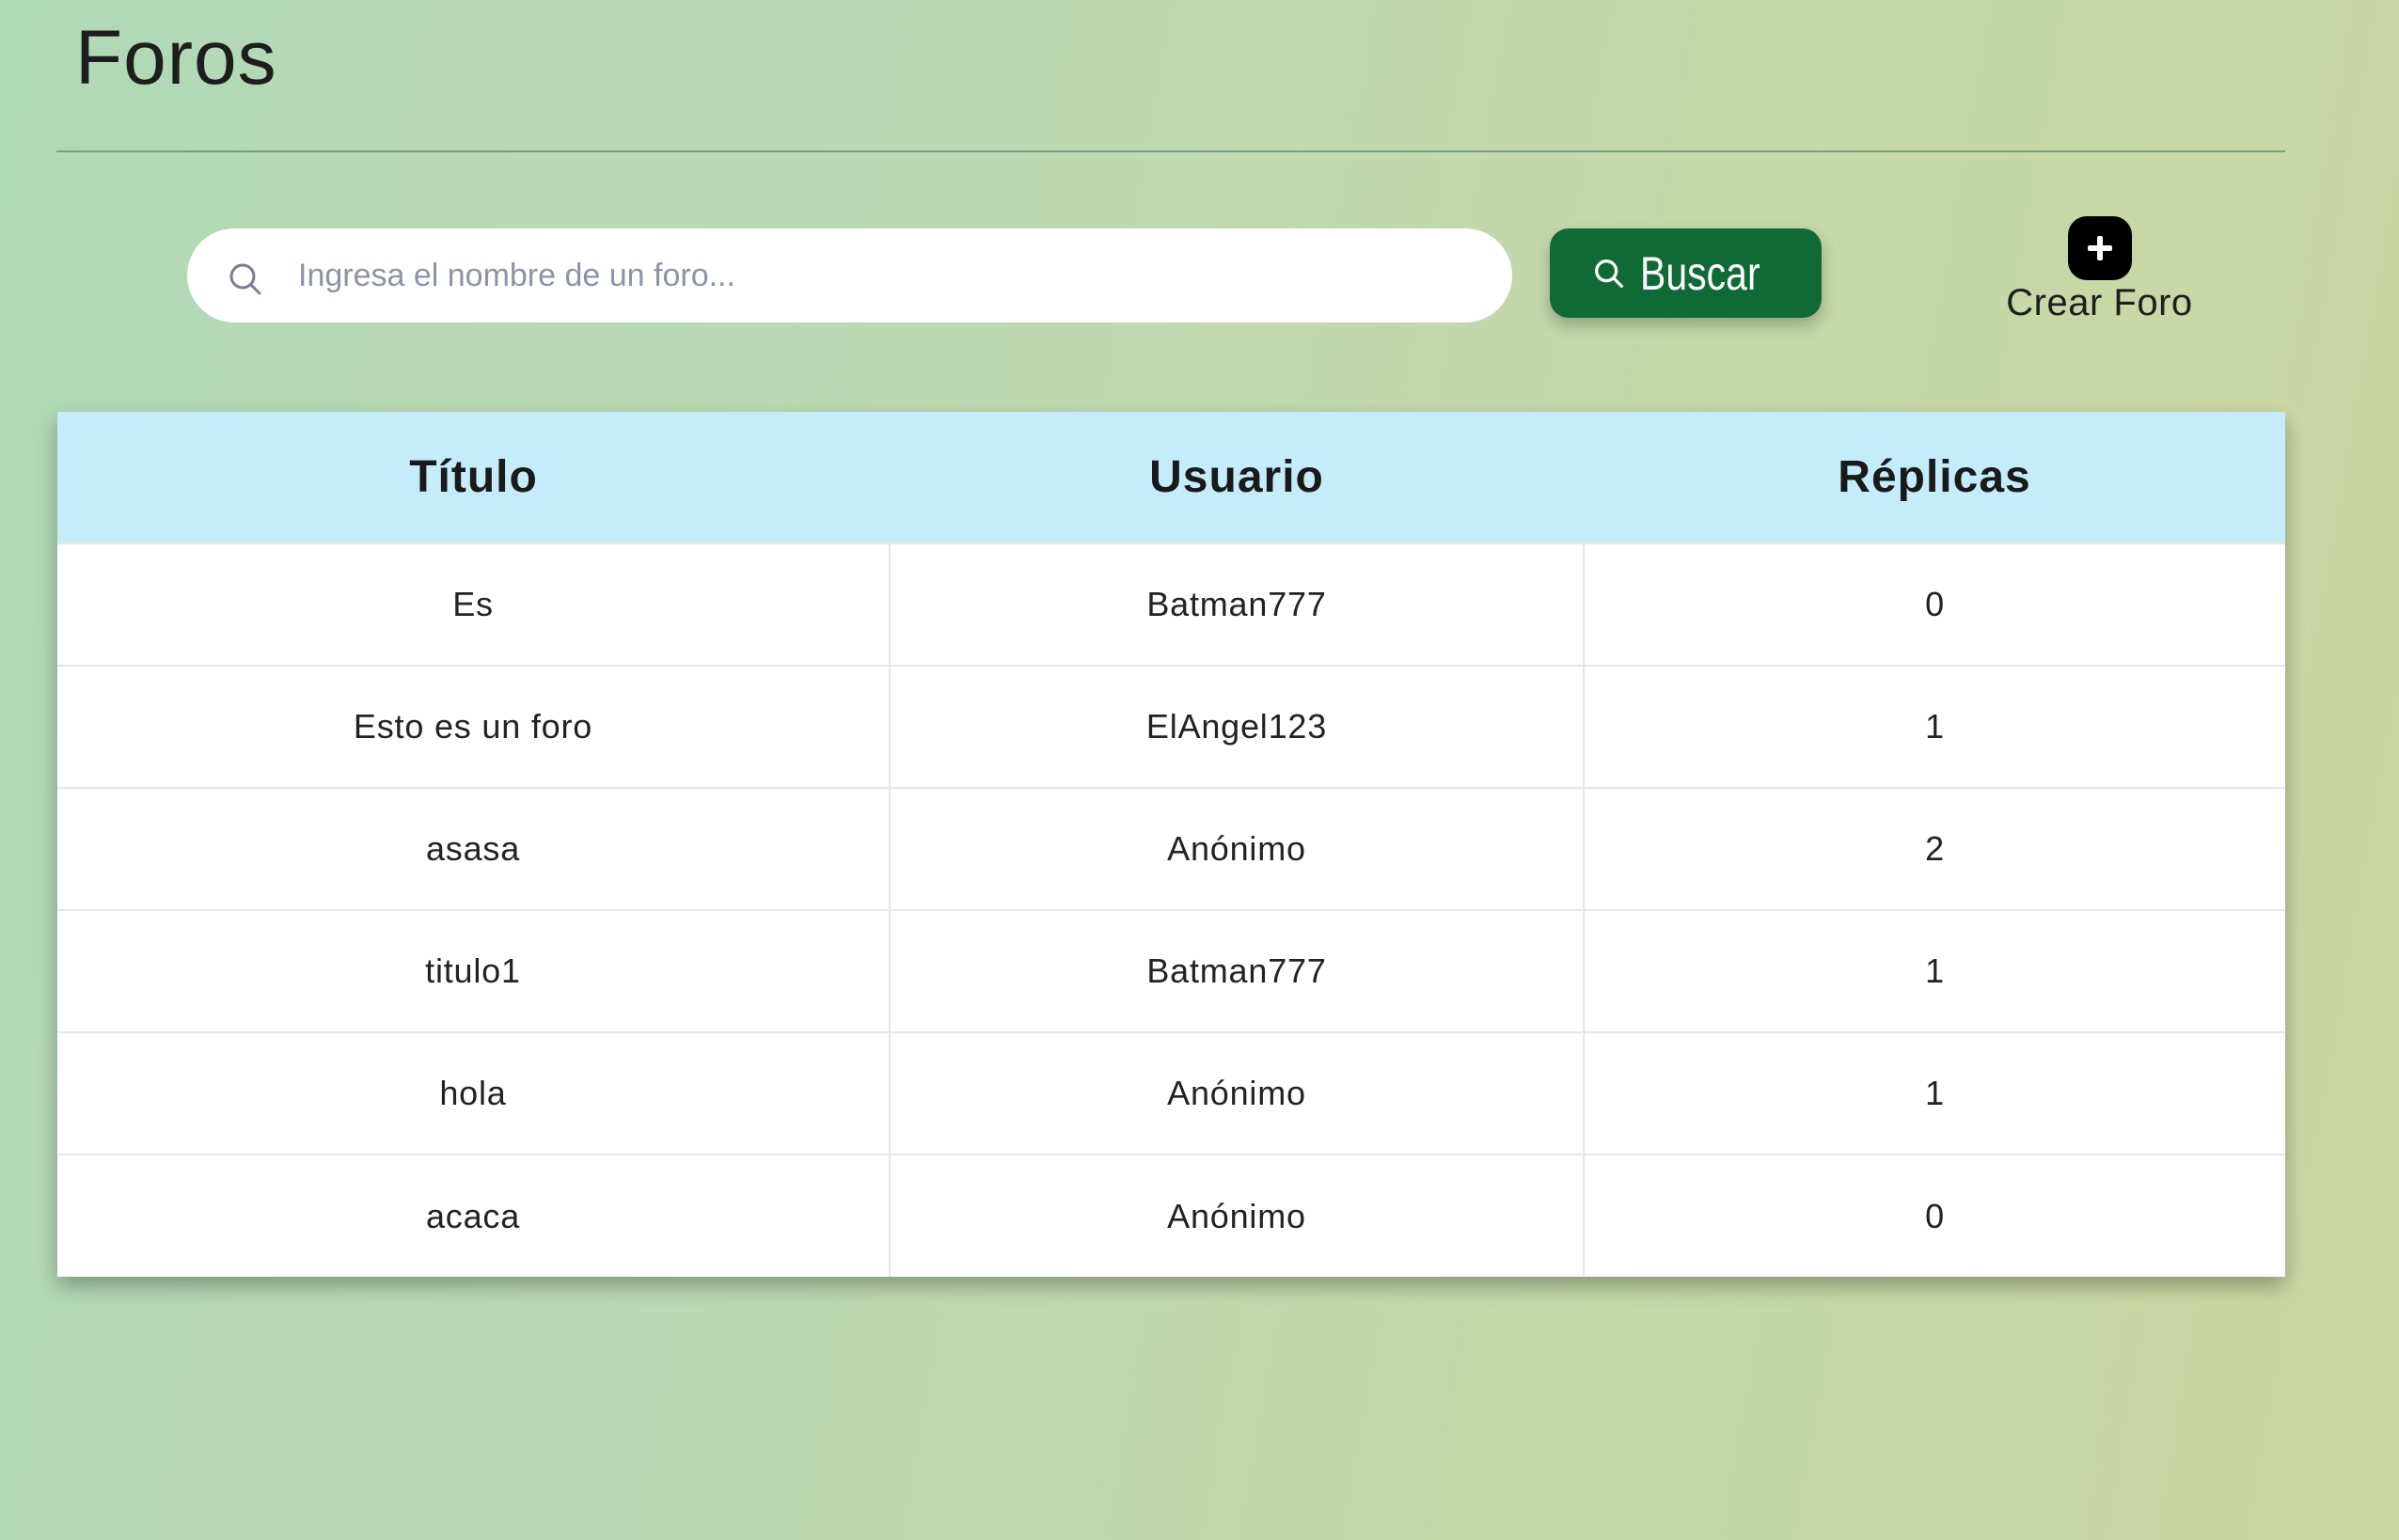 This screenshot has width=2399, height=1540. I want to click on cell-titulo: hola, so click(473, 1093).